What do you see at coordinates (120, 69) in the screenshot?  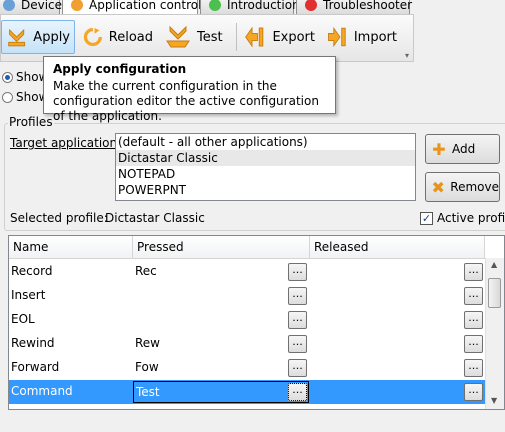 I see `tooltip-title: Apply configuration` at bounding box center [120, 69].